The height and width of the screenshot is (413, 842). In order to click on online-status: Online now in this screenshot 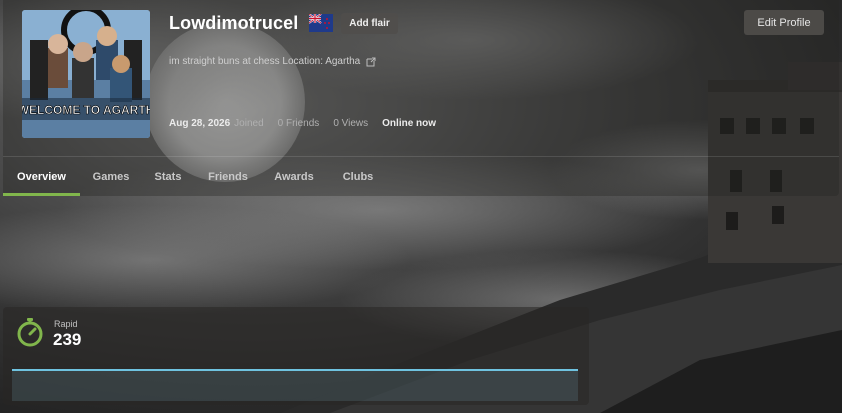, I will do `click(409, 123)`.